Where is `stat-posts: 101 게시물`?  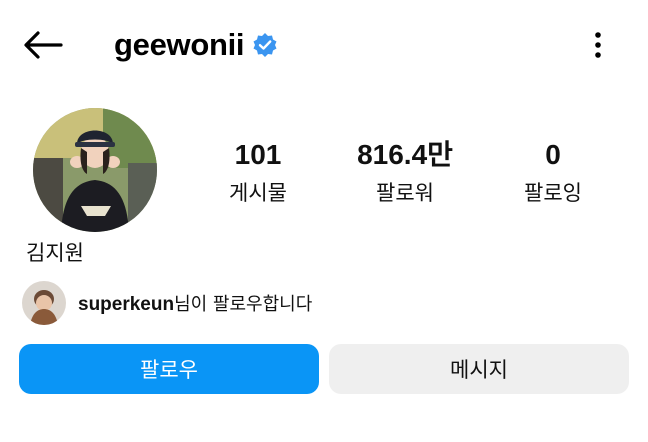
stat-posts: 101 게시물 is located at coordinates (258, 173).